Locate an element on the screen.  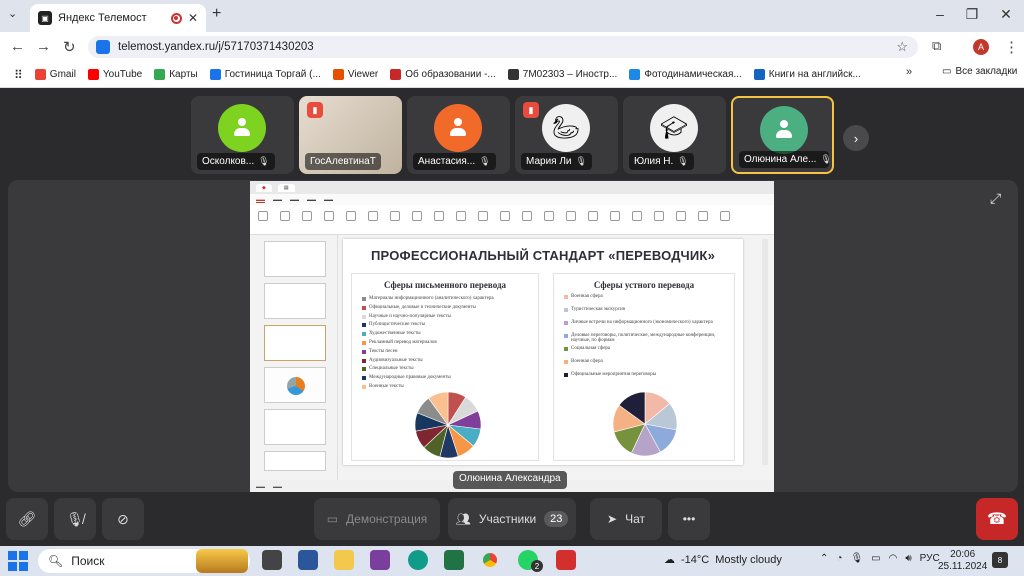
excel-icon is located at coordinates (454, 560).